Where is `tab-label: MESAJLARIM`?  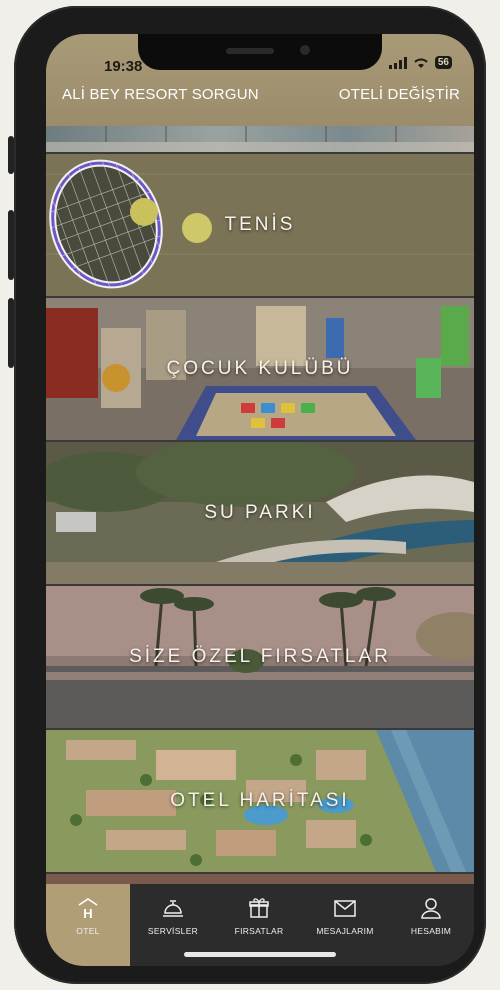
tab-label: MESAJLARIM is located at coordinates (345, 931).